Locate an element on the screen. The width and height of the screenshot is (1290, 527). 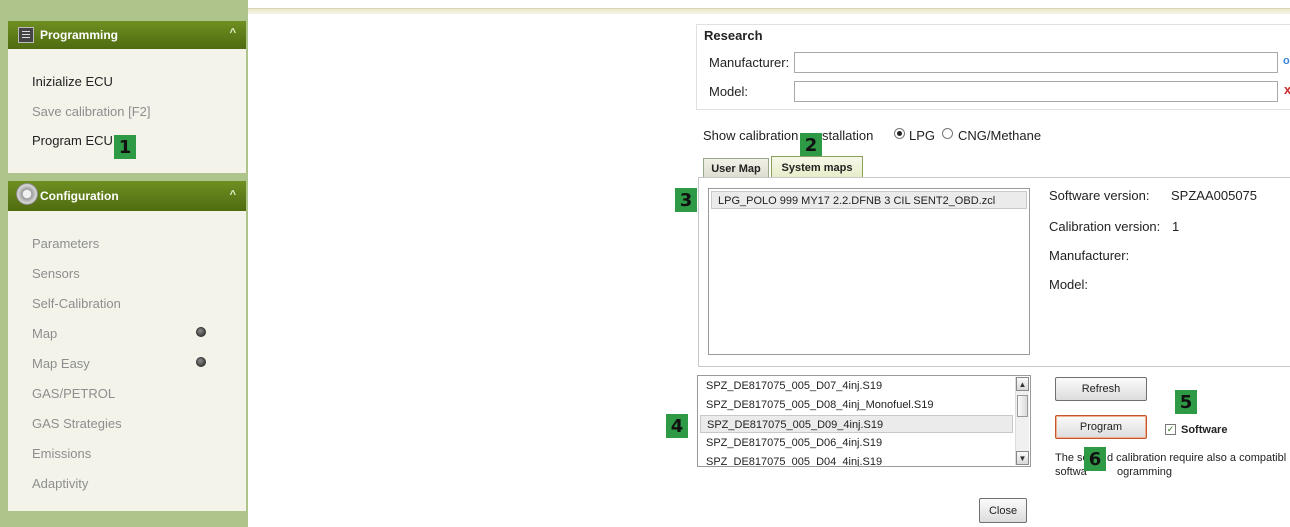
map-manufacturer-label: Manufacturer: is located at coordinates (1089, 255).